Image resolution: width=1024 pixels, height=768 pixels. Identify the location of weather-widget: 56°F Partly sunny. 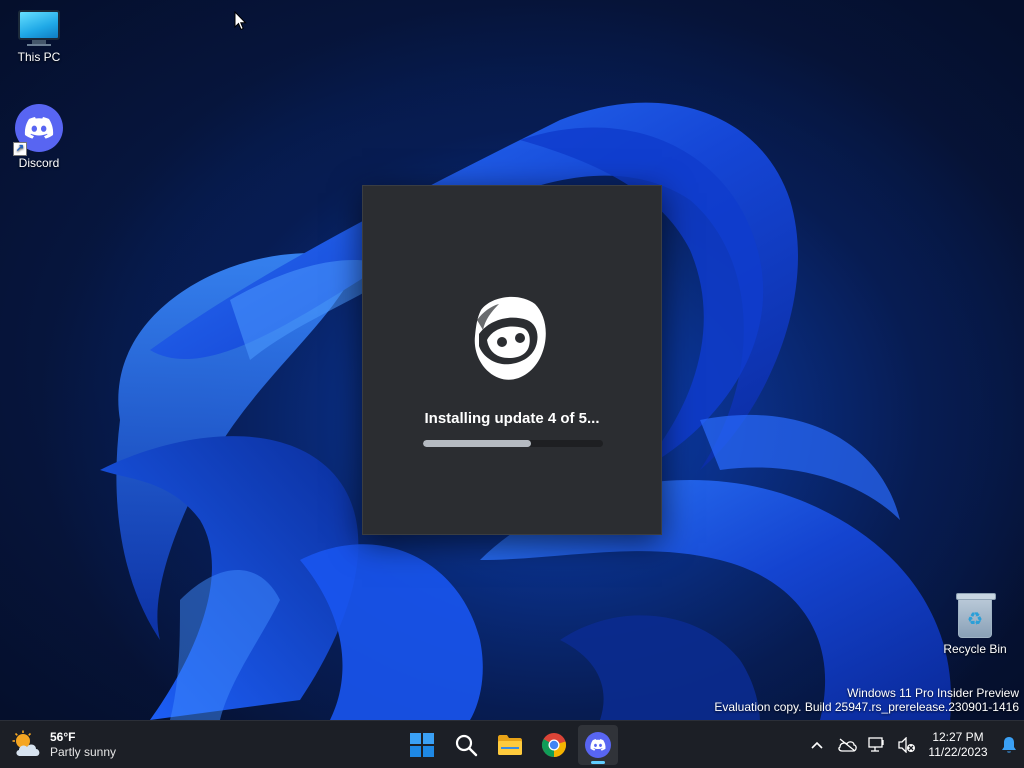
(64, 745).